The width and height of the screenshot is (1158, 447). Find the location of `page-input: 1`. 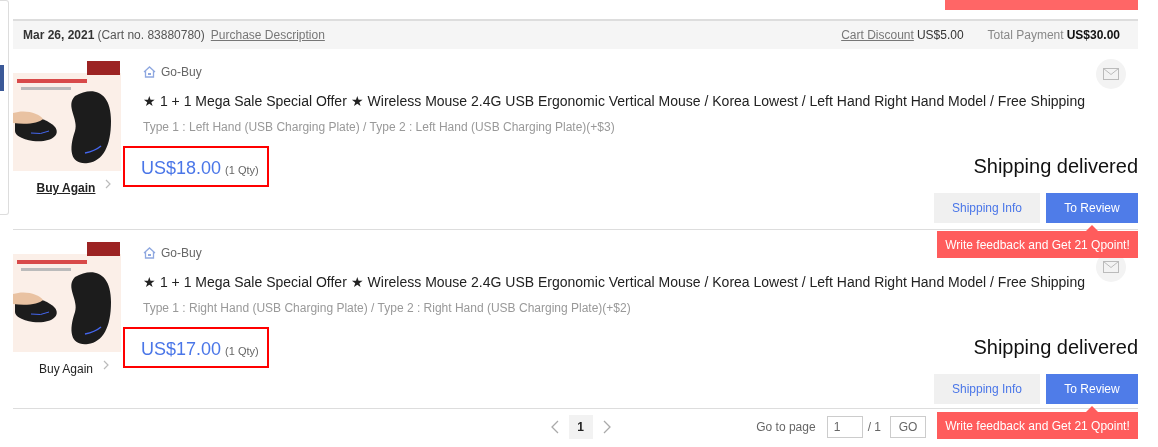

page-input: 1 is located at coordinates (844, 427).